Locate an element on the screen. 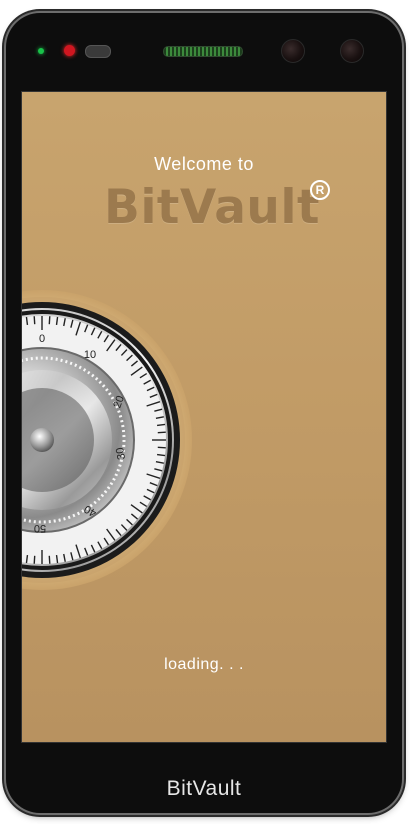  device-brand-label: BitVault is located at coordinates (204, 788).